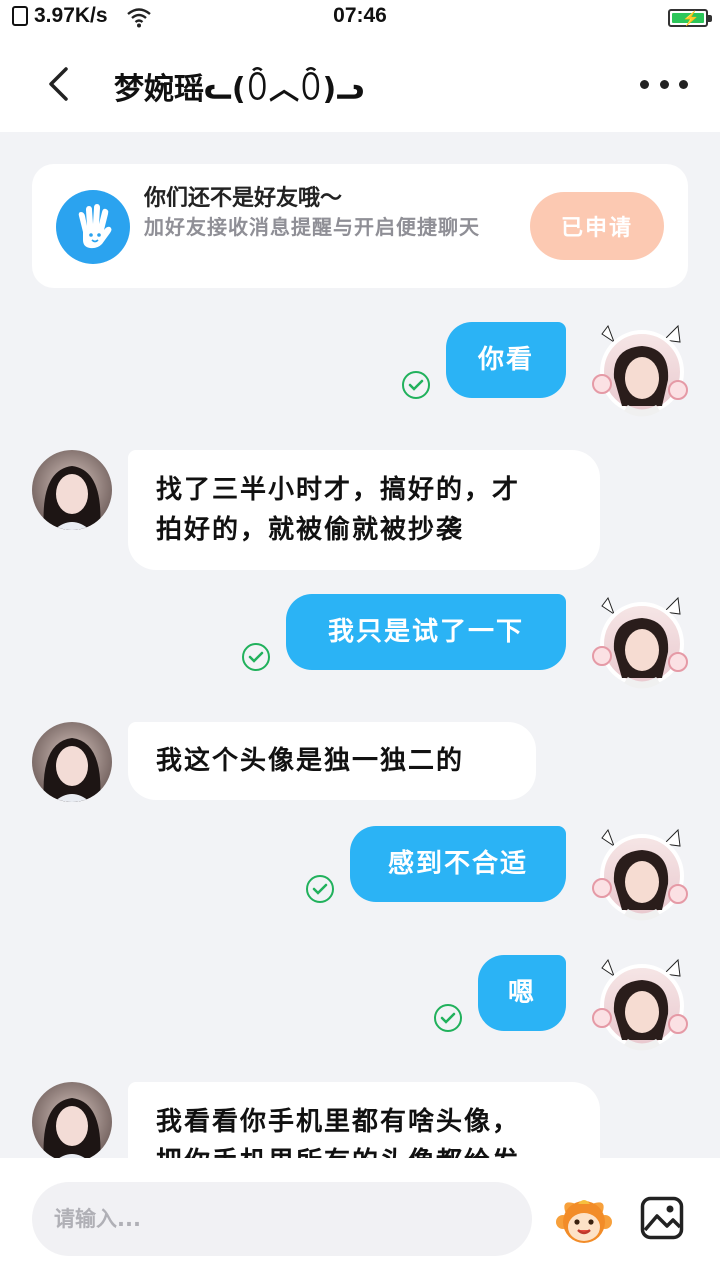 This screenshot has width=720, height=1280. Describe the element at coordinates (364, 510) in the screenshot. I see `message-bubble-in: 找了三半小时才，搞好的，才 拍好的，就被偷就被抄袭` at that location.